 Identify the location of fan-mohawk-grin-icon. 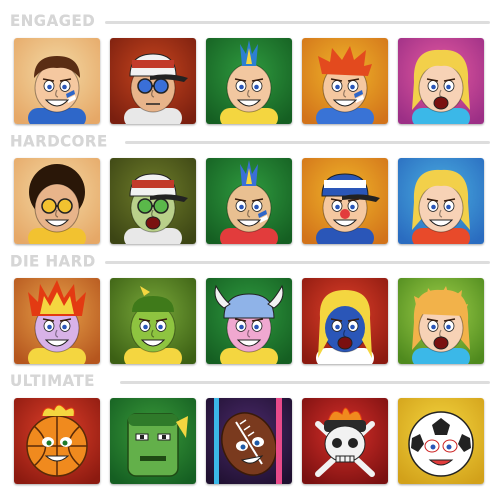
(249, 81).